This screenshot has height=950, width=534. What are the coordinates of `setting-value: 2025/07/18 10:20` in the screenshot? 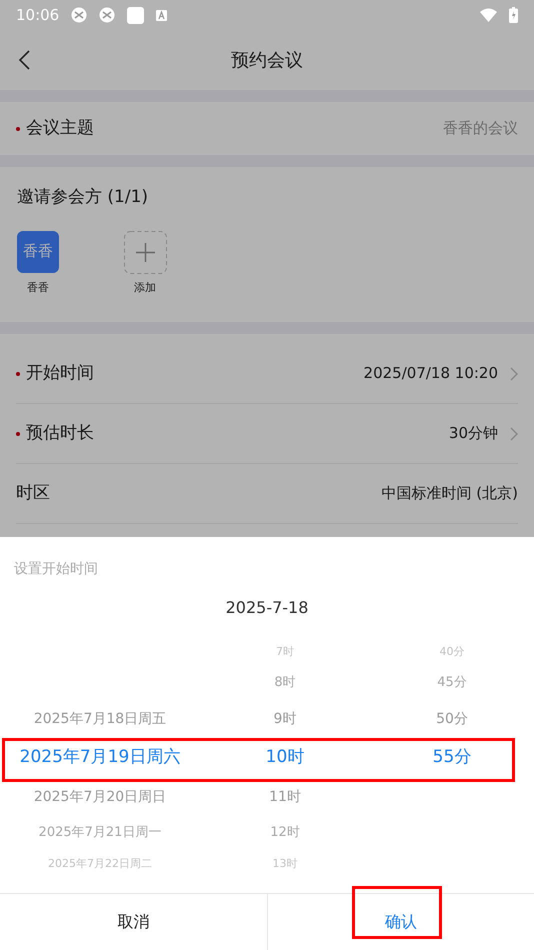 It's located at (431, 373).